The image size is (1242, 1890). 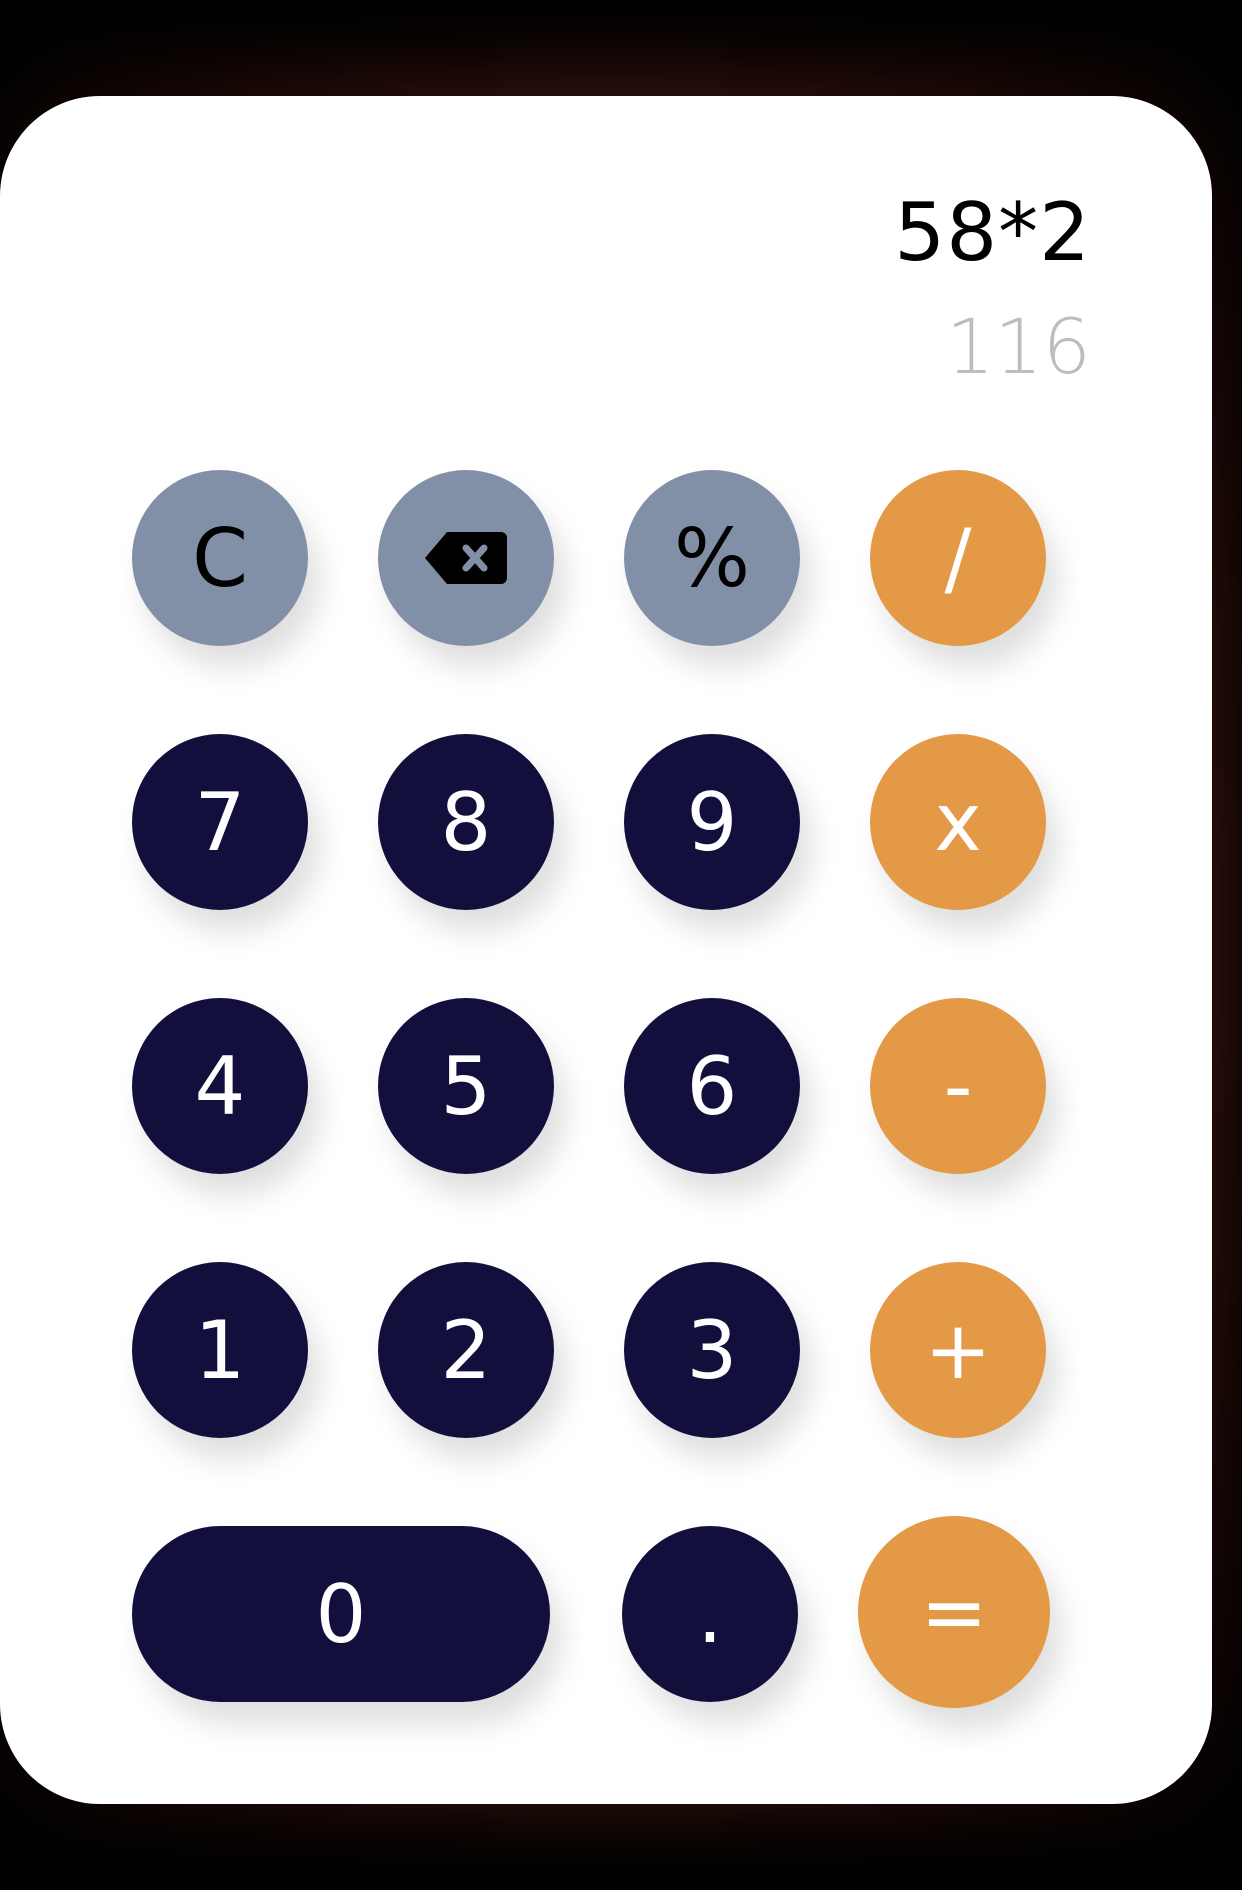 I want to click on divide-label: /, so click(x=958, y=558).